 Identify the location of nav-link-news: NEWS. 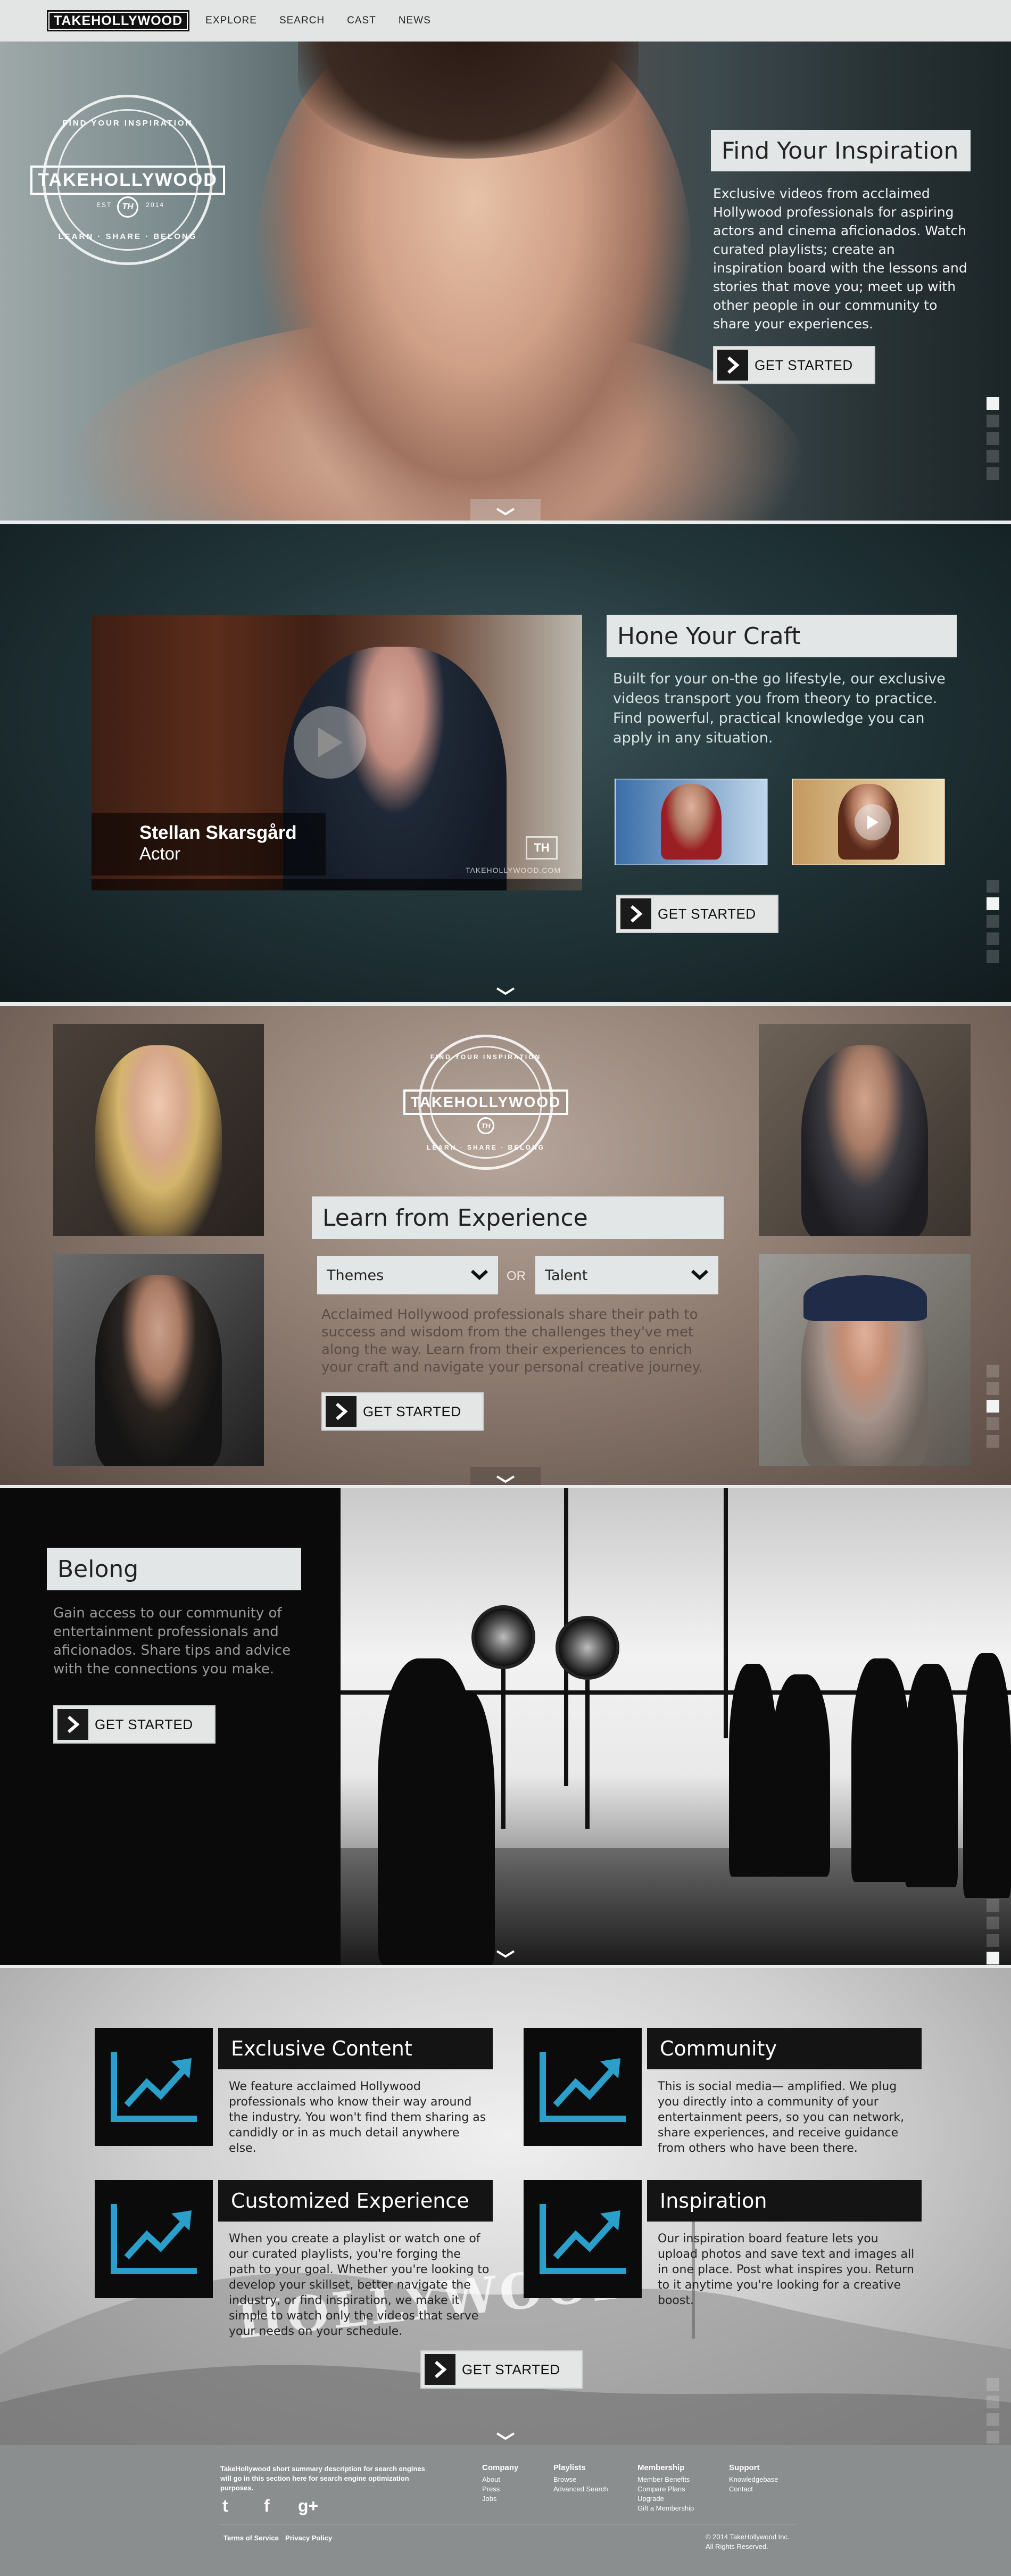
(415, 21).